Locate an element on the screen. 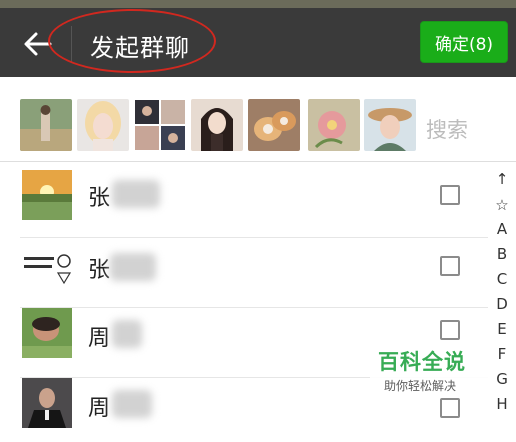 This screenshot has width=516, height=442. search-input: 搜索 is located at coordinates (447, 129).